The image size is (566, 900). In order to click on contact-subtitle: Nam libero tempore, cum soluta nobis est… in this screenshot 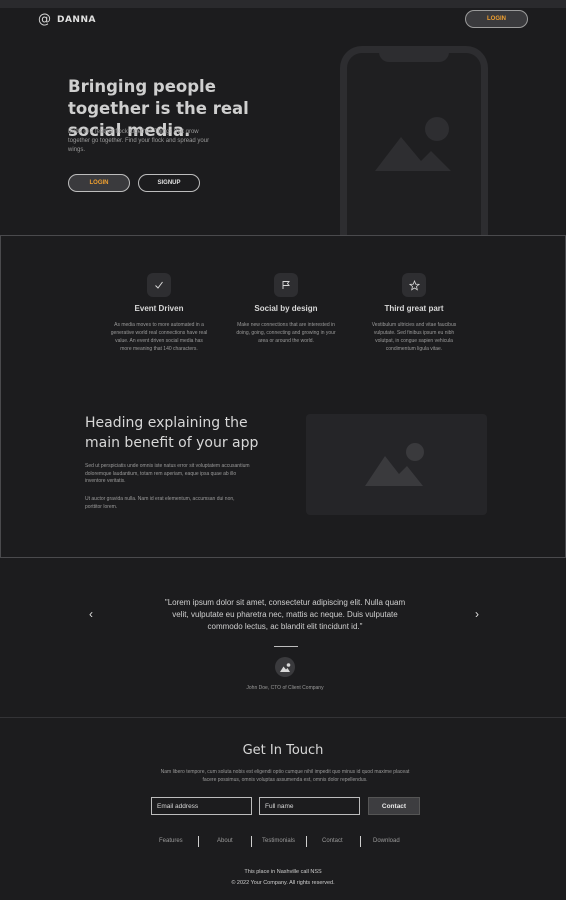, I will do `click(285, 776)`.